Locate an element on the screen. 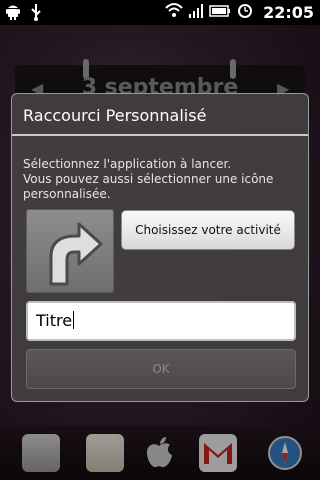 The width and height of the screenshot is (320, 480). alarm-icon is located at coordinates (245, 12).